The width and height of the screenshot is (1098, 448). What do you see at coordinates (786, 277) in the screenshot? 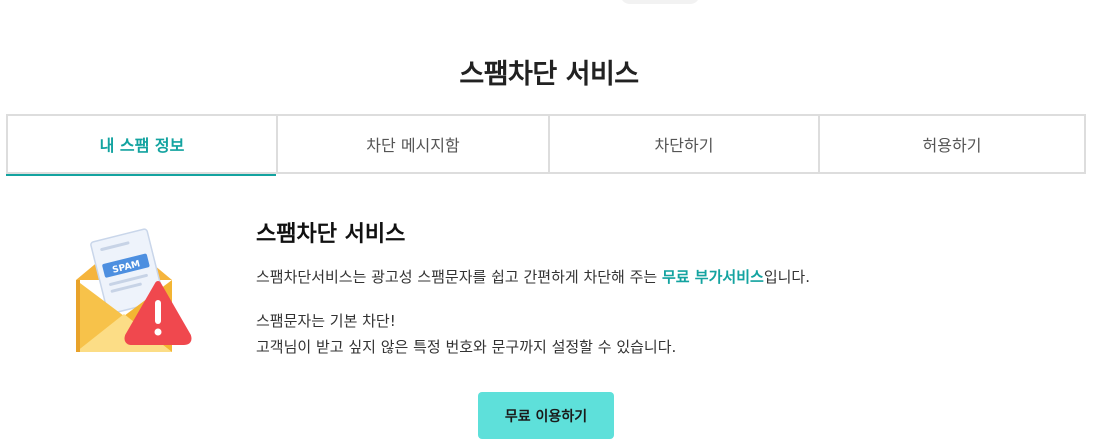
I see `description-suffix: 입니다.` at bounding box center [786, 277].